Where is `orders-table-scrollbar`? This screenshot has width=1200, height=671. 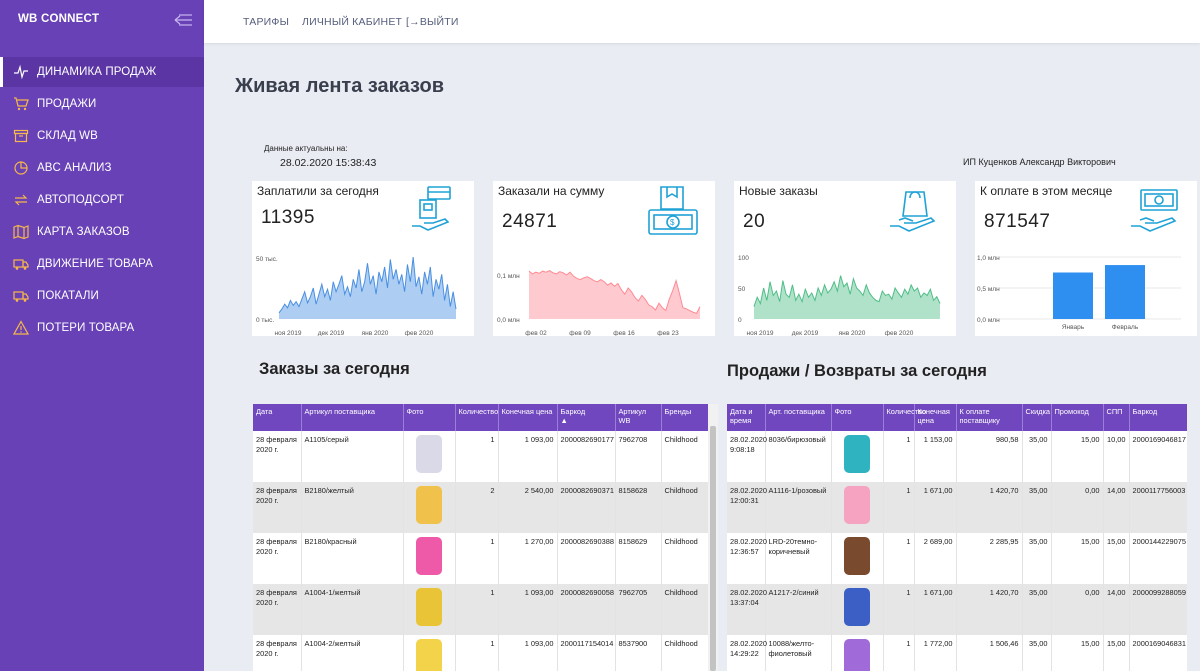 orders-table-scrollbar is located at coordinates (713, 537).